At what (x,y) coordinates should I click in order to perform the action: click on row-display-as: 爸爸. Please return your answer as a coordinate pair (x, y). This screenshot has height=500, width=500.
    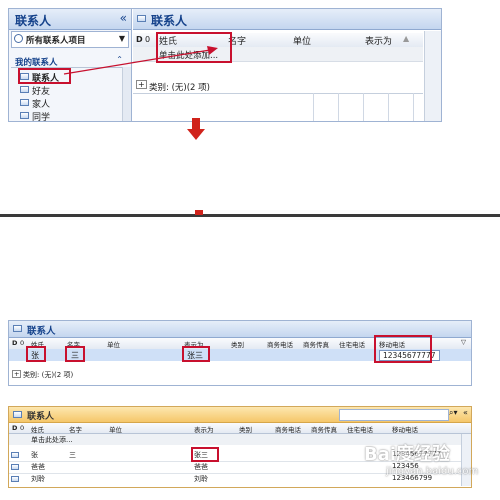
    Looking at the image, I should click on (201, 467).